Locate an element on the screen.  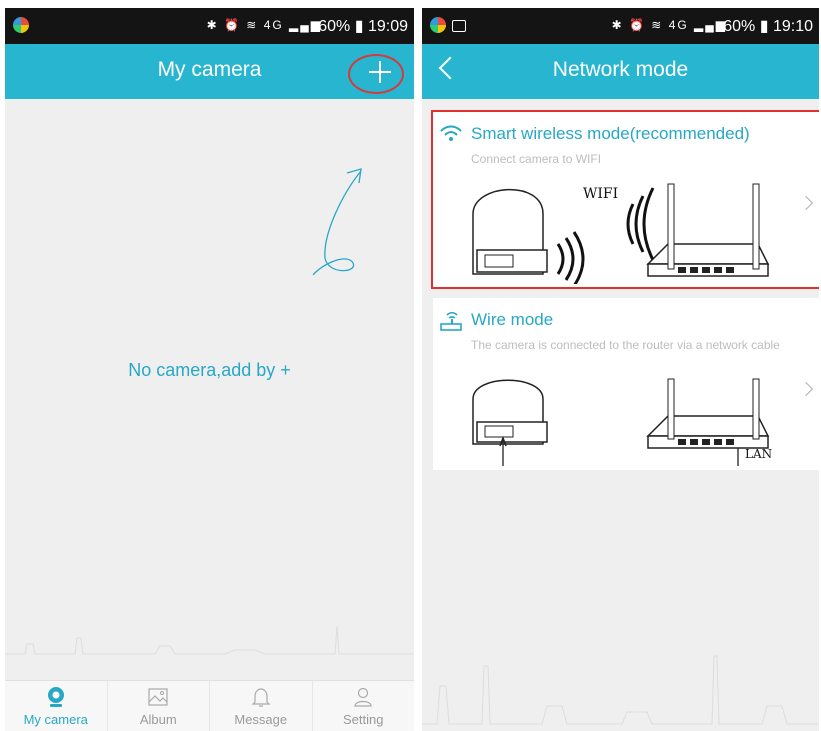
router-icon is located at coordinates (451, 321).